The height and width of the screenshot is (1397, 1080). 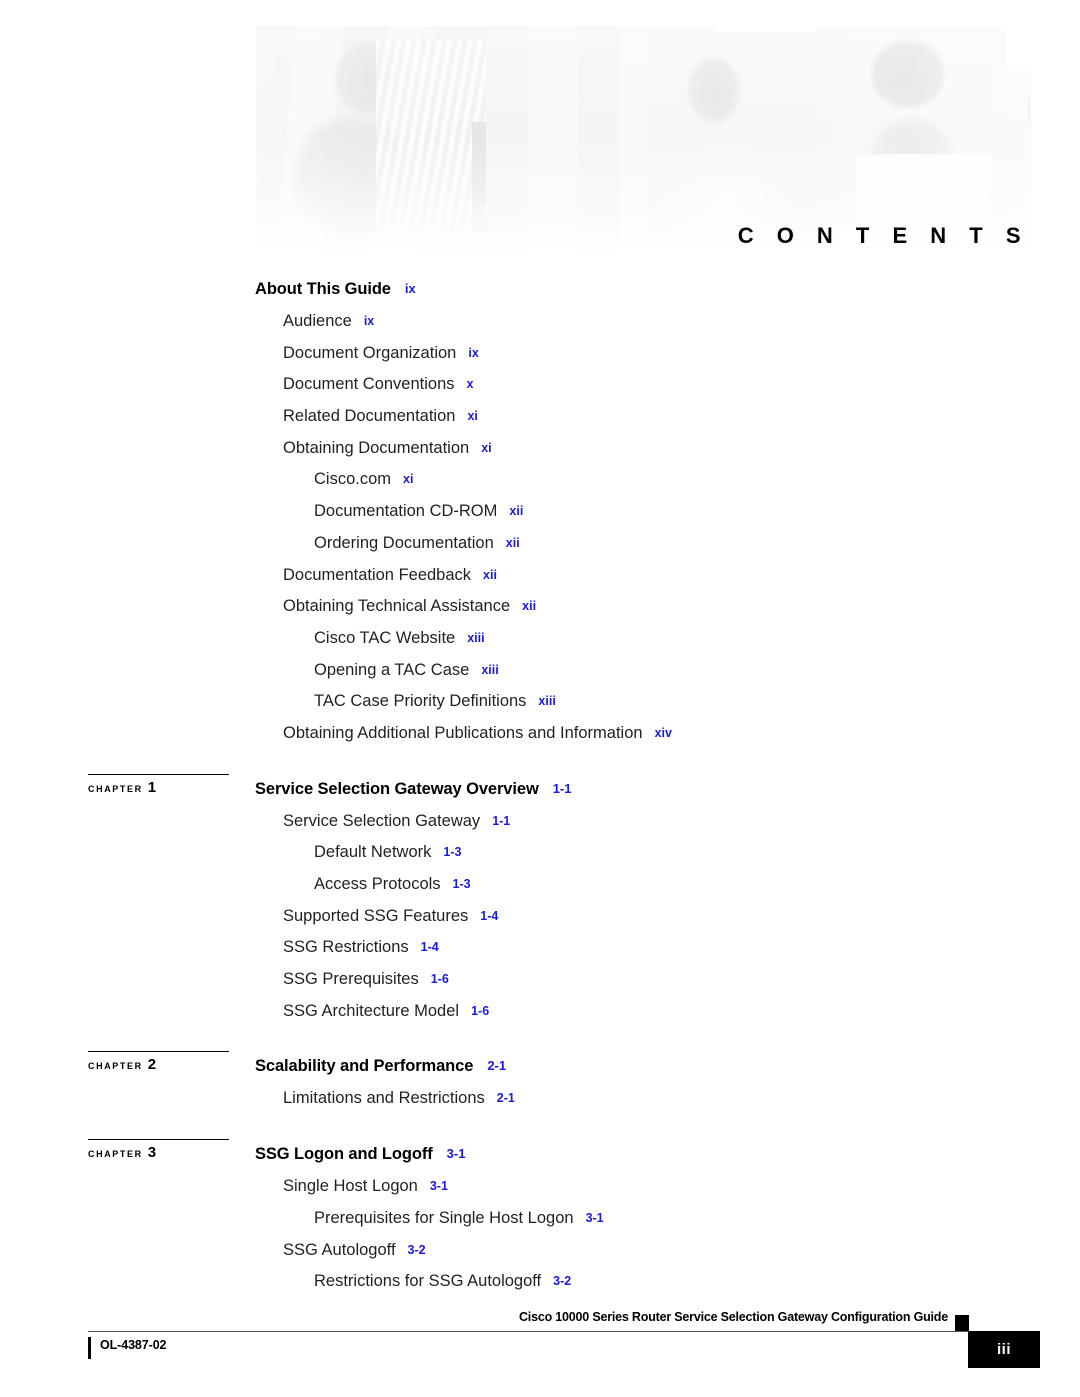 What do you see at coordinates (397, 788) in the screenshot?
I see `toc-entry-label: Service Selection Gateway Overview` at bounding box center [397, 788].